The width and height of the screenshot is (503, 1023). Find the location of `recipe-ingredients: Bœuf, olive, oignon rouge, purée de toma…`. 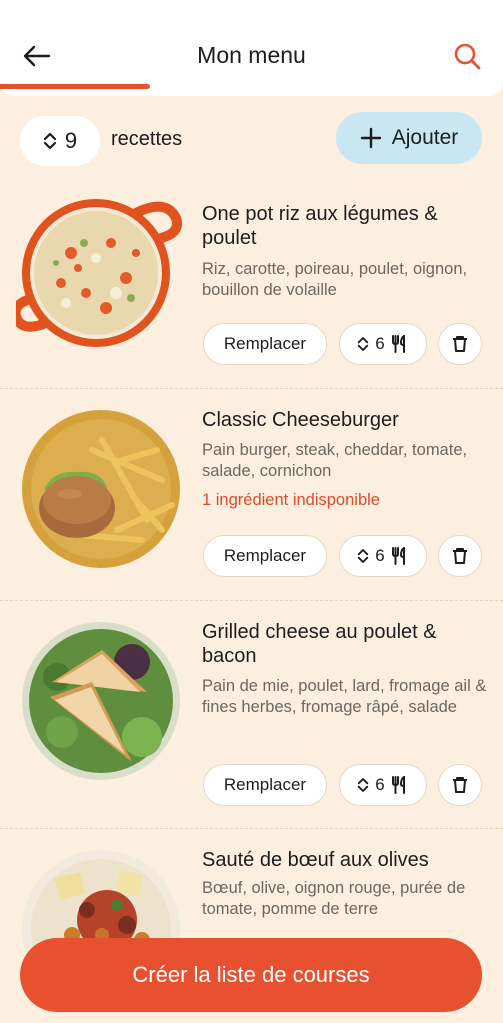

recipe-ingredients: Bœuf, olive, oignon rouge, purée de toma… is located at coordinates (334, 898).